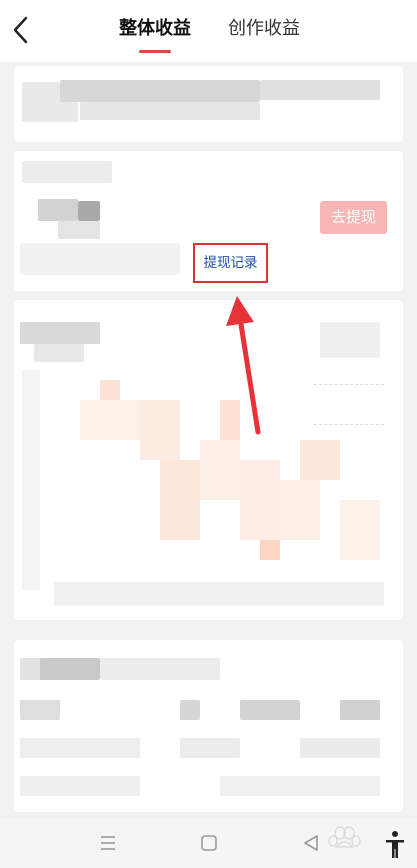 The height and width of the screenshot is (868, 417). What do you see at coordinates (264, 27) in the screenshot?
I see `tab-creation-earnings: 创作收益` at bounding box center [264, 27].